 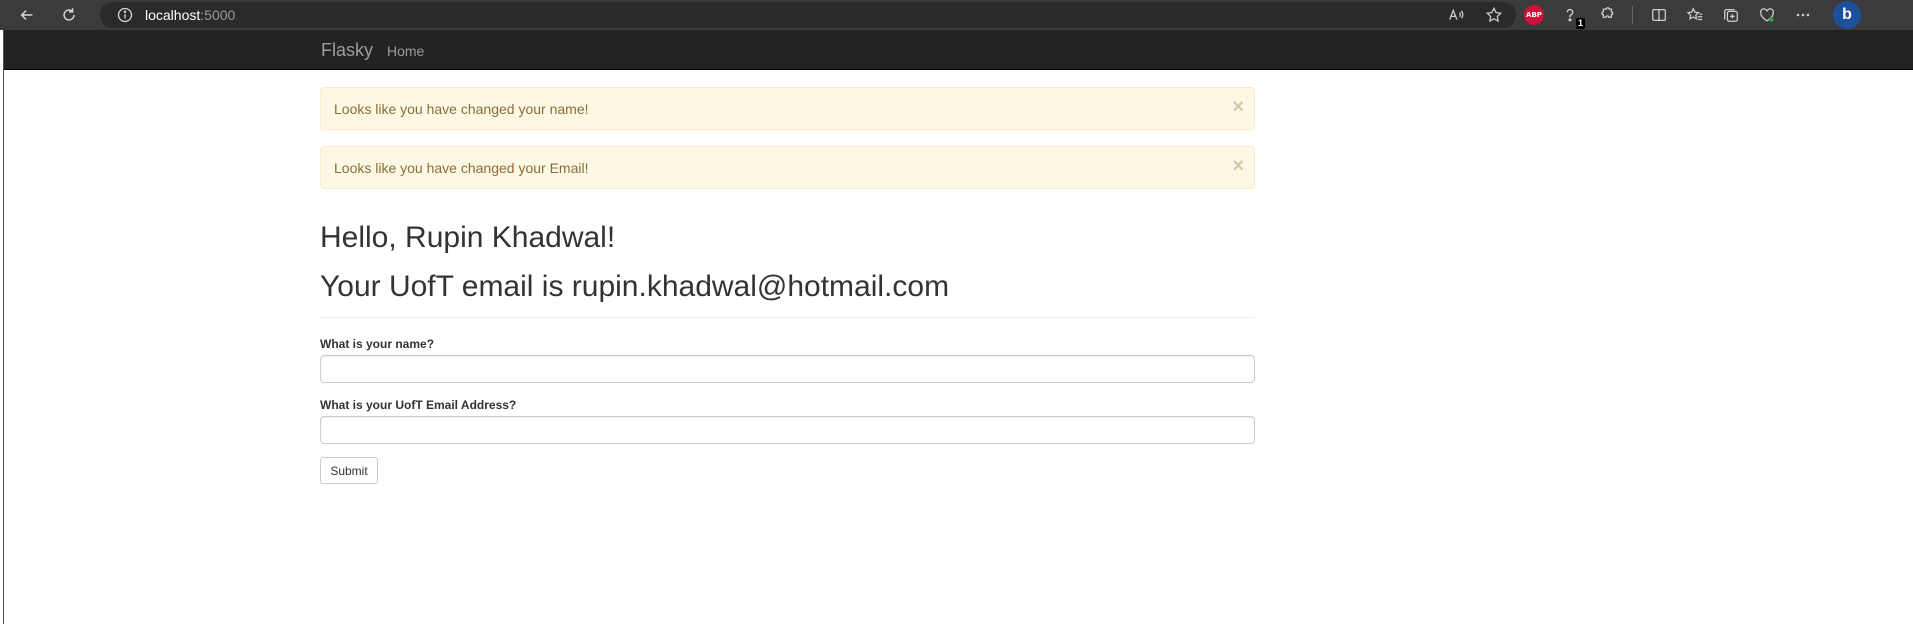 What do you see at coordinates (218, 15) in the screenshot?
I see `url-port: :5000` at bounding box center [218, 15].